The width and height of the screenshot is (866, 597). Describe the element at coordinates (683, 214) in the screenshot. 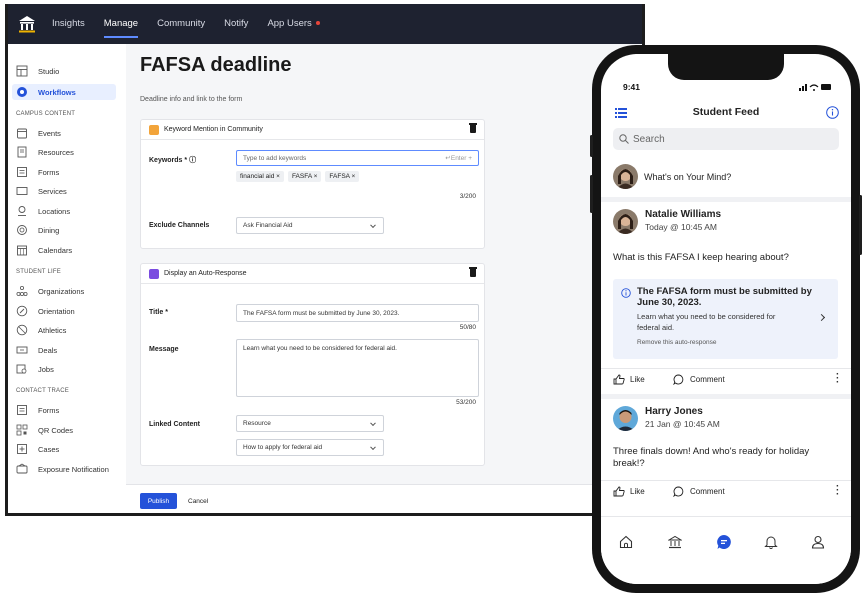

I see `post-author: Natalie Williams` at that location.